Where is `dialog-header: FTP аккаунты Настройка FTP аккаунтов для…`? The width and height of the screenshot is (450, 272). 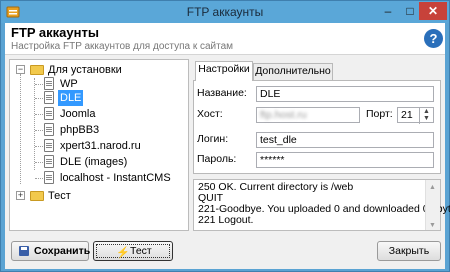
dialog-header: FTP аккаунты Настройка FTP аккаунтов для… is located at coordinates (225, 39).